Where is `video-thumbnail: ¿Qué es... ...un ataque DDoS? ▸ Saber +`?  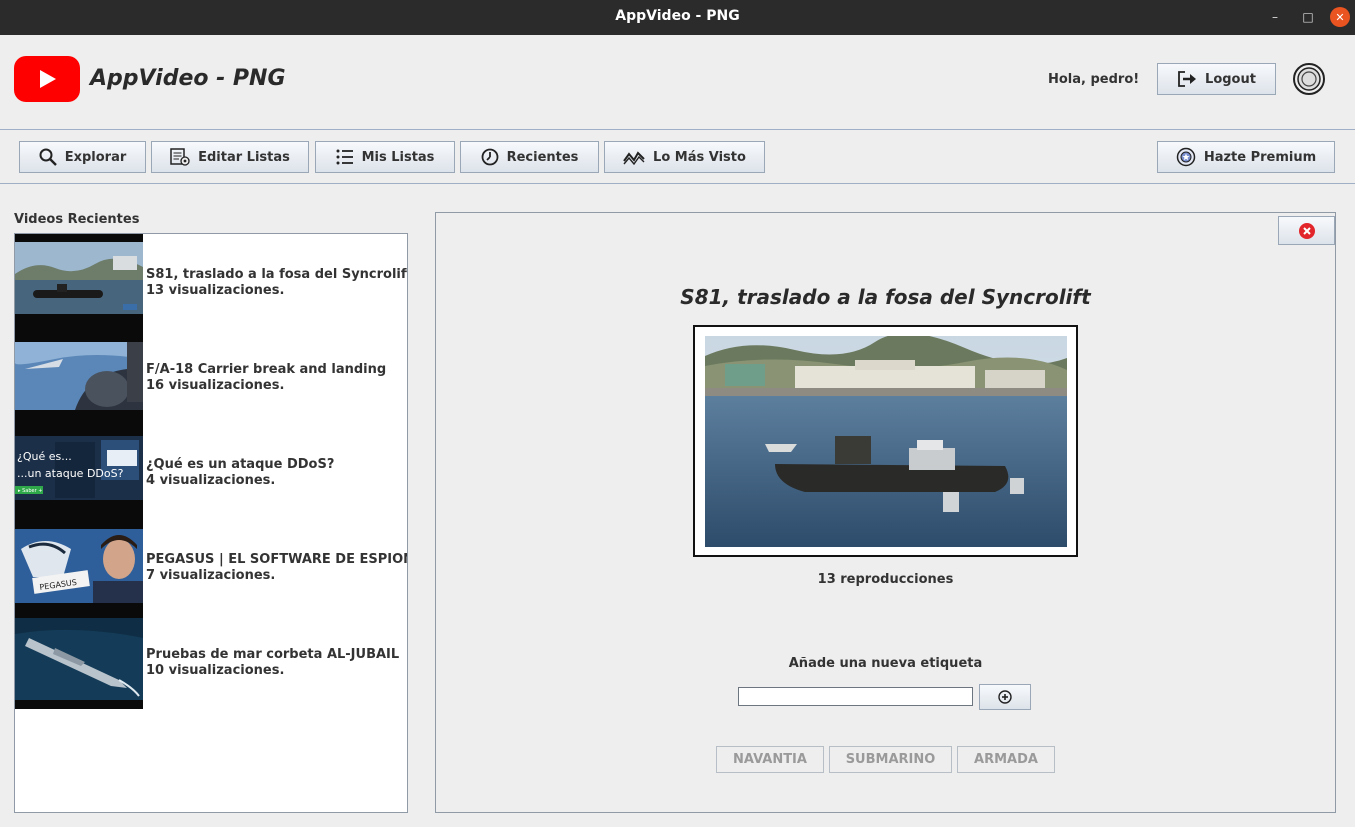 video-thumbnail: ¿Qué es... ...un ataque DDoS? ▸ Saber + is located at coordinates (79, 471).